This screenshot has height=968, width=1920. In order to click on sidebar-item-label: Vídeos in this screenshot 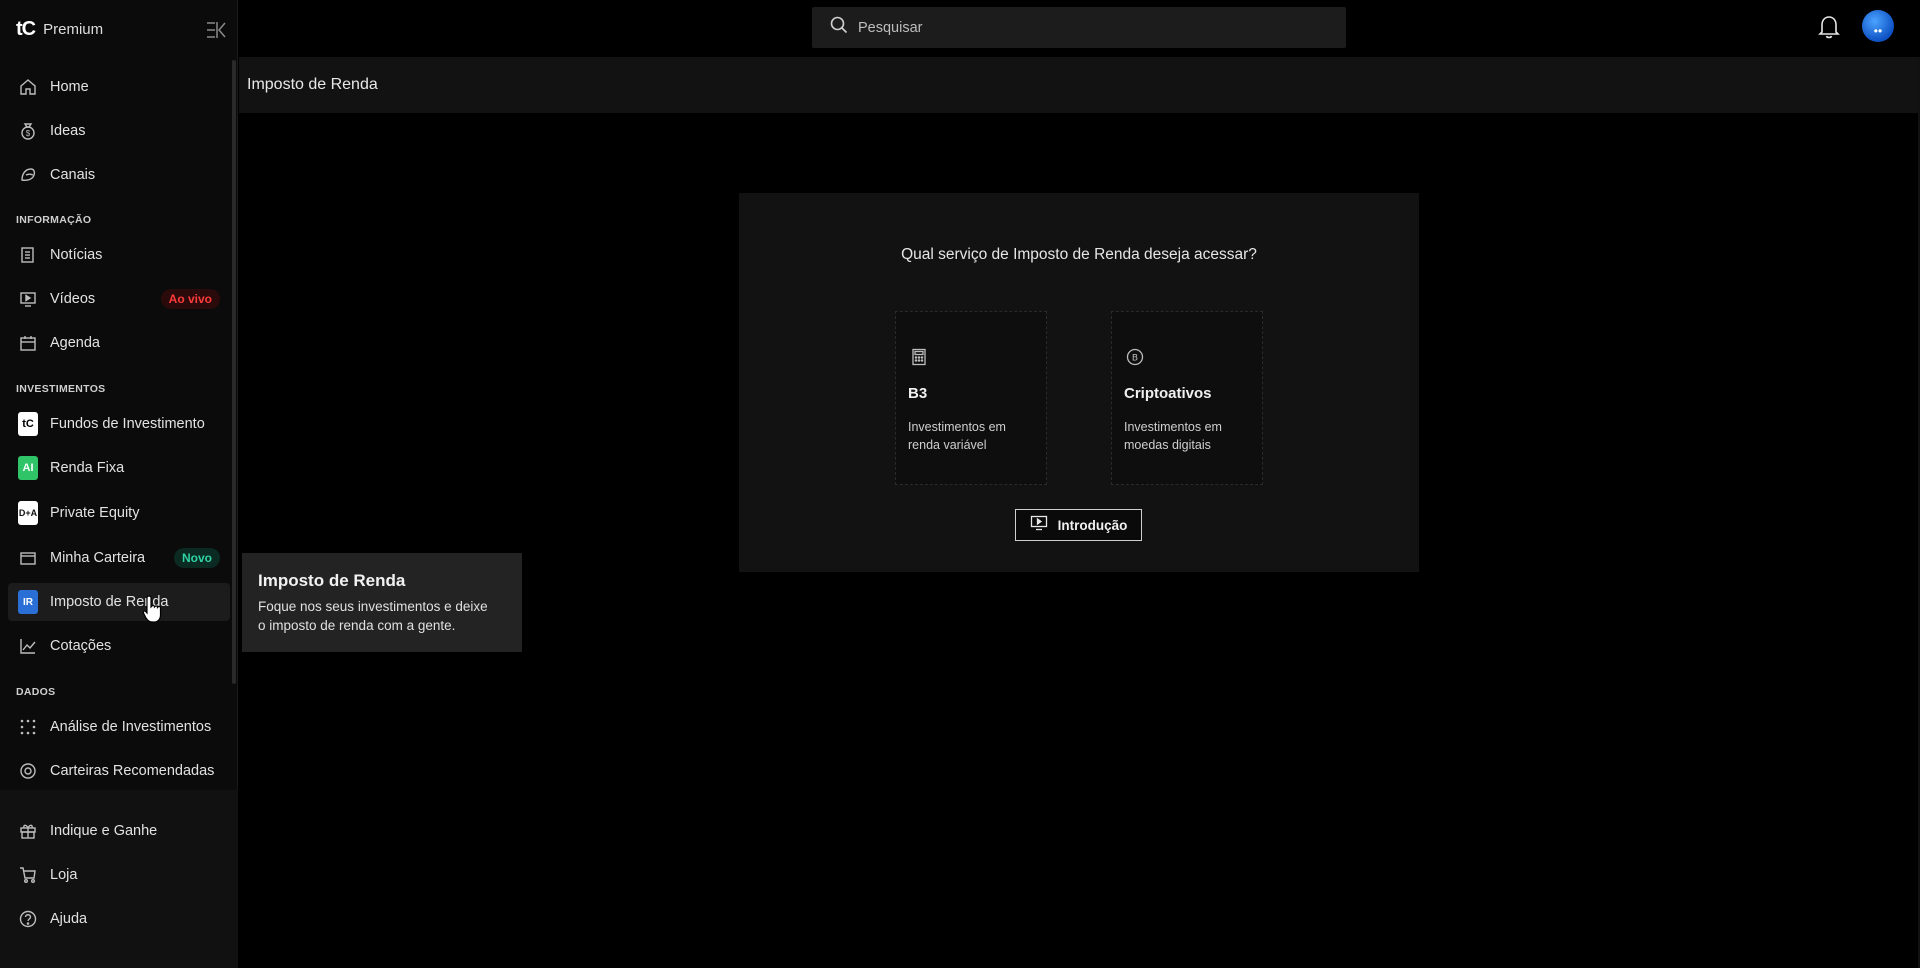, I will do `click(73, 299)`.